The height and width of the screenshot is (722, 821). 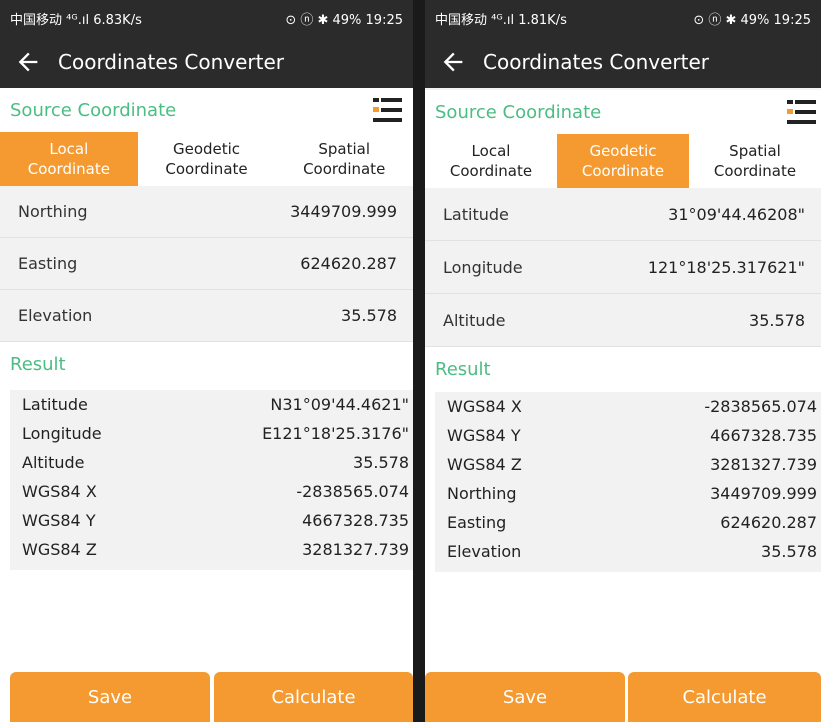 I want to click on result-key: Longitude, so click(x=62, y=433).